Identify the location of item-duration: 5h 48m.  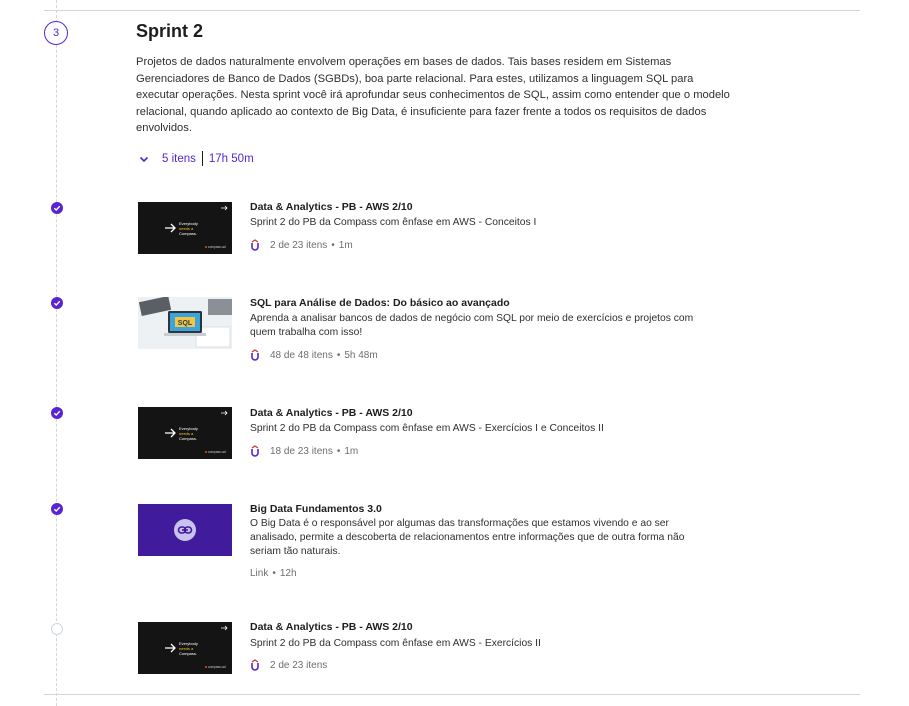
(361, 355).